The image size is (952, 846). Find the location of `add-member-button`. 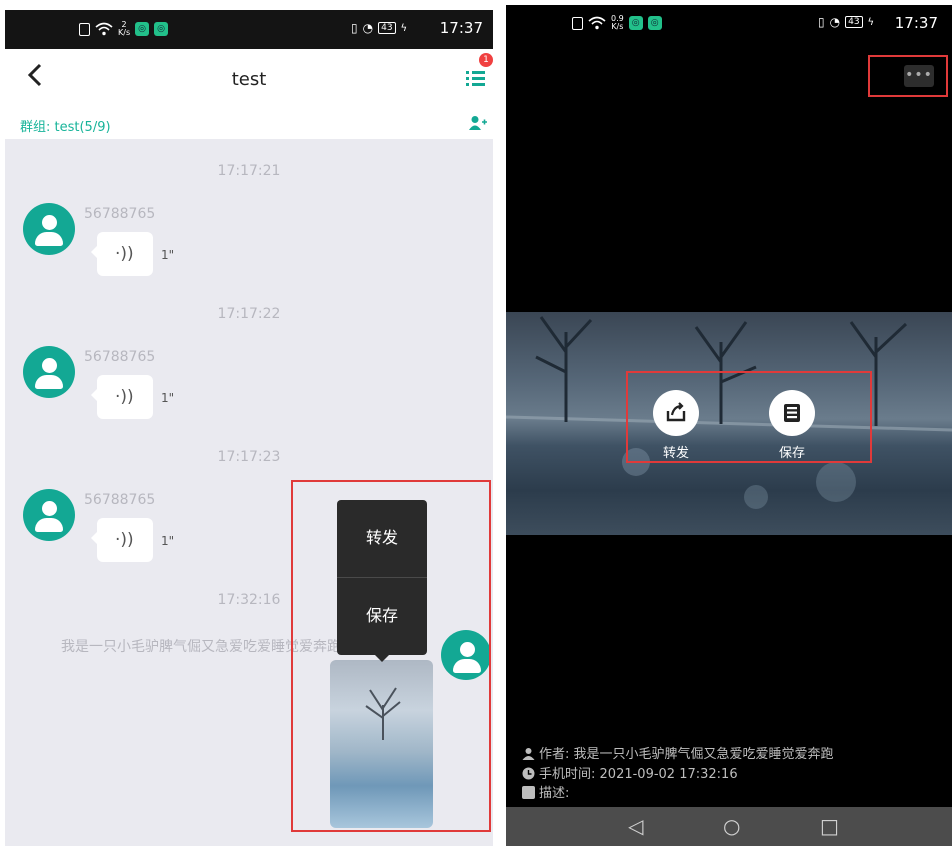

add-member-button is located at coordinates (478, 123).